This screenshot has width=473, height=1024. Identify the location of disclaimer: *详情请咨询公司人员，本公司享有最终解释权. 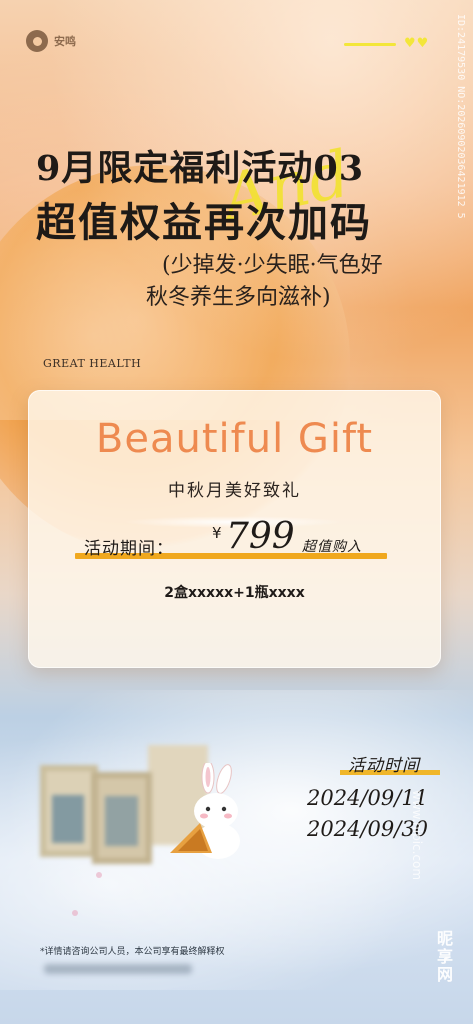
(132, 952).